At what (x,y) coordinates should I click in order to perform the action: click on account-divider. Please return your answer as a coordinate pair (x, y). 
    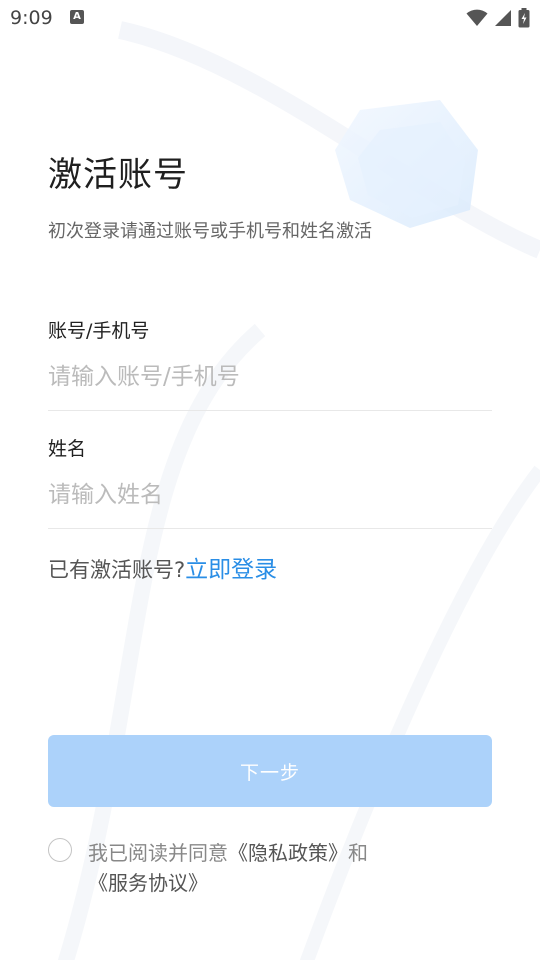
    Looking at the image, I should click on (270, 410).